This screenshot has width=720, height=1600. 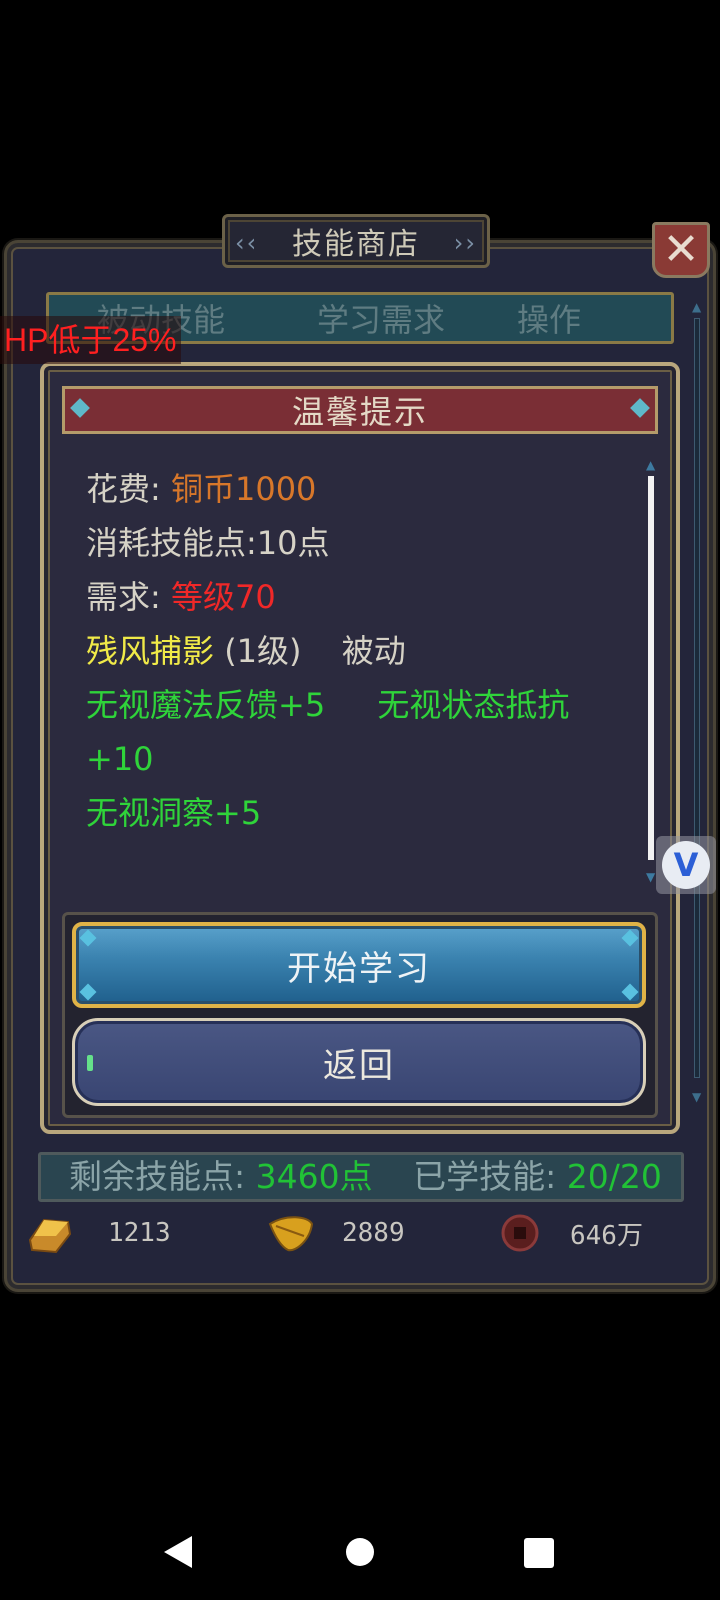 I want to click on skill-name: 残风捕影, so click(x=150, y=651).